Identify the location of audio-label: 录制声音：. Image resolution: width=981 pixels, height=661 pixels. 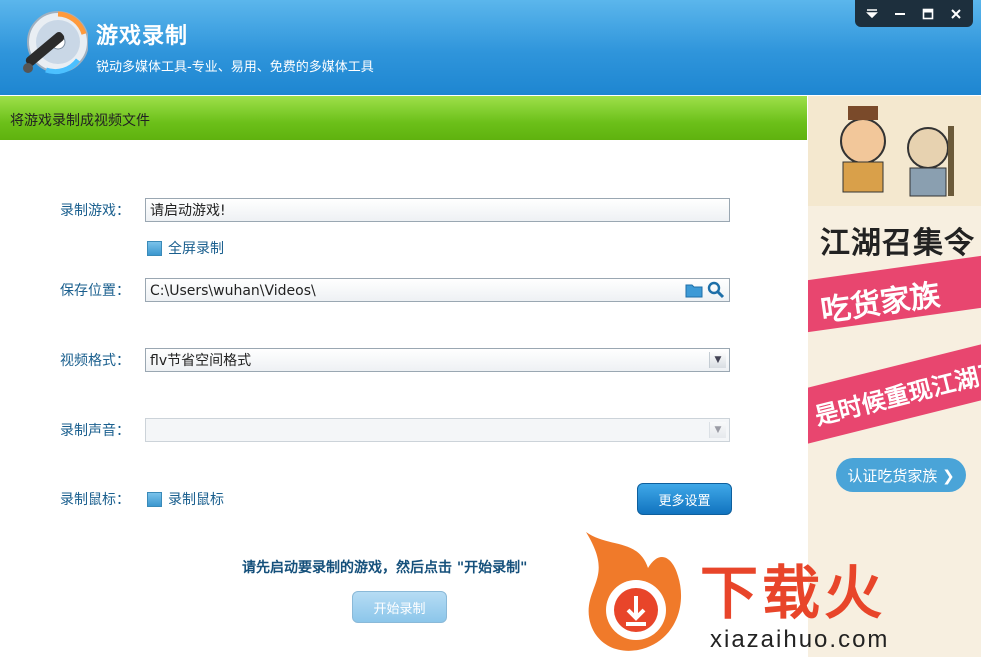
(95, 431).